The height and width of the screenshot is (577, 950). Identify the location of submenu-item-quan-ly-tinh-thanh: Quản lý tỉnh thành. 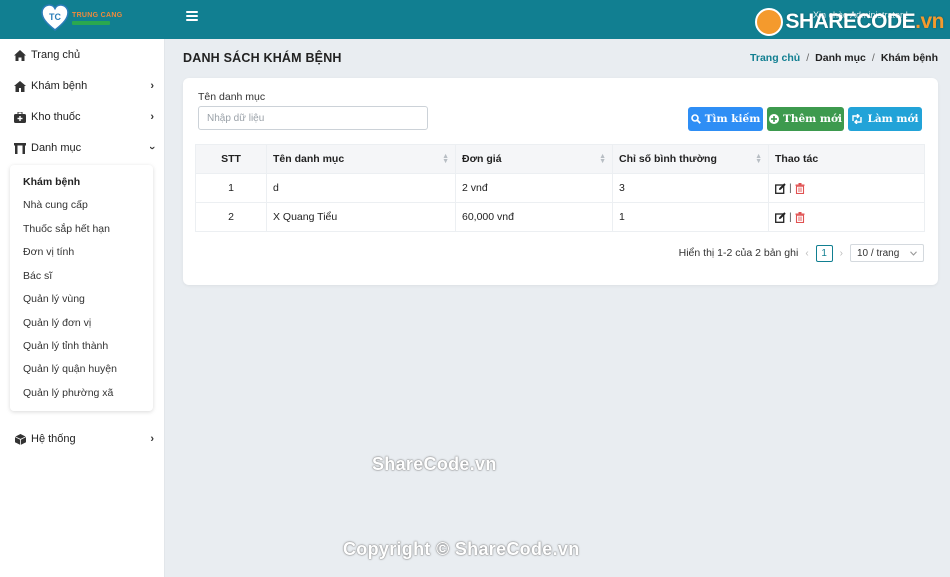
(65, 346).